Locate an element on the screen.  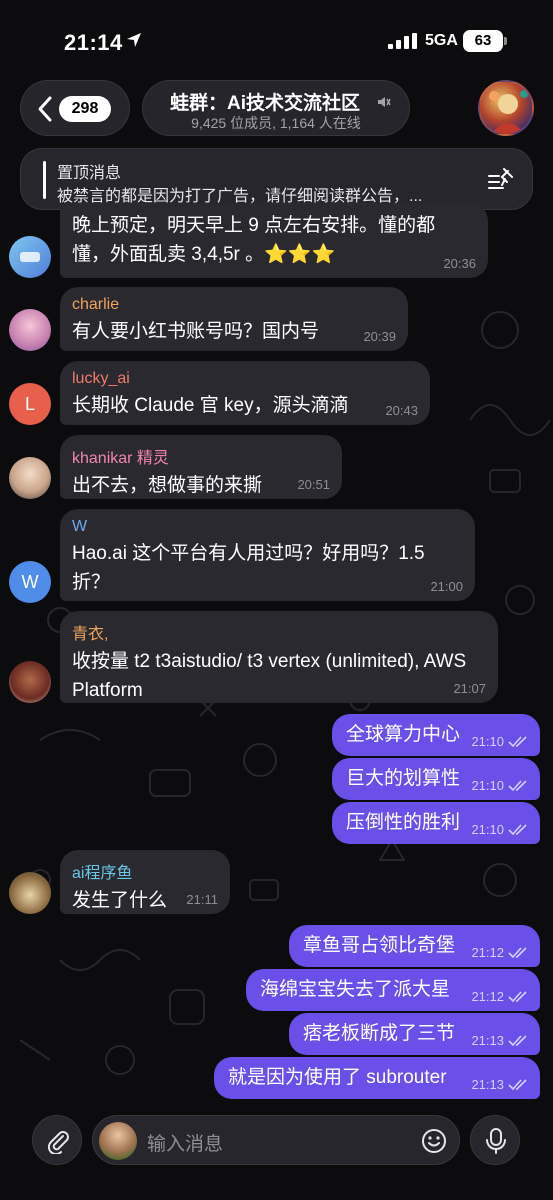
attach-button is located at coordinates (57, 1140).